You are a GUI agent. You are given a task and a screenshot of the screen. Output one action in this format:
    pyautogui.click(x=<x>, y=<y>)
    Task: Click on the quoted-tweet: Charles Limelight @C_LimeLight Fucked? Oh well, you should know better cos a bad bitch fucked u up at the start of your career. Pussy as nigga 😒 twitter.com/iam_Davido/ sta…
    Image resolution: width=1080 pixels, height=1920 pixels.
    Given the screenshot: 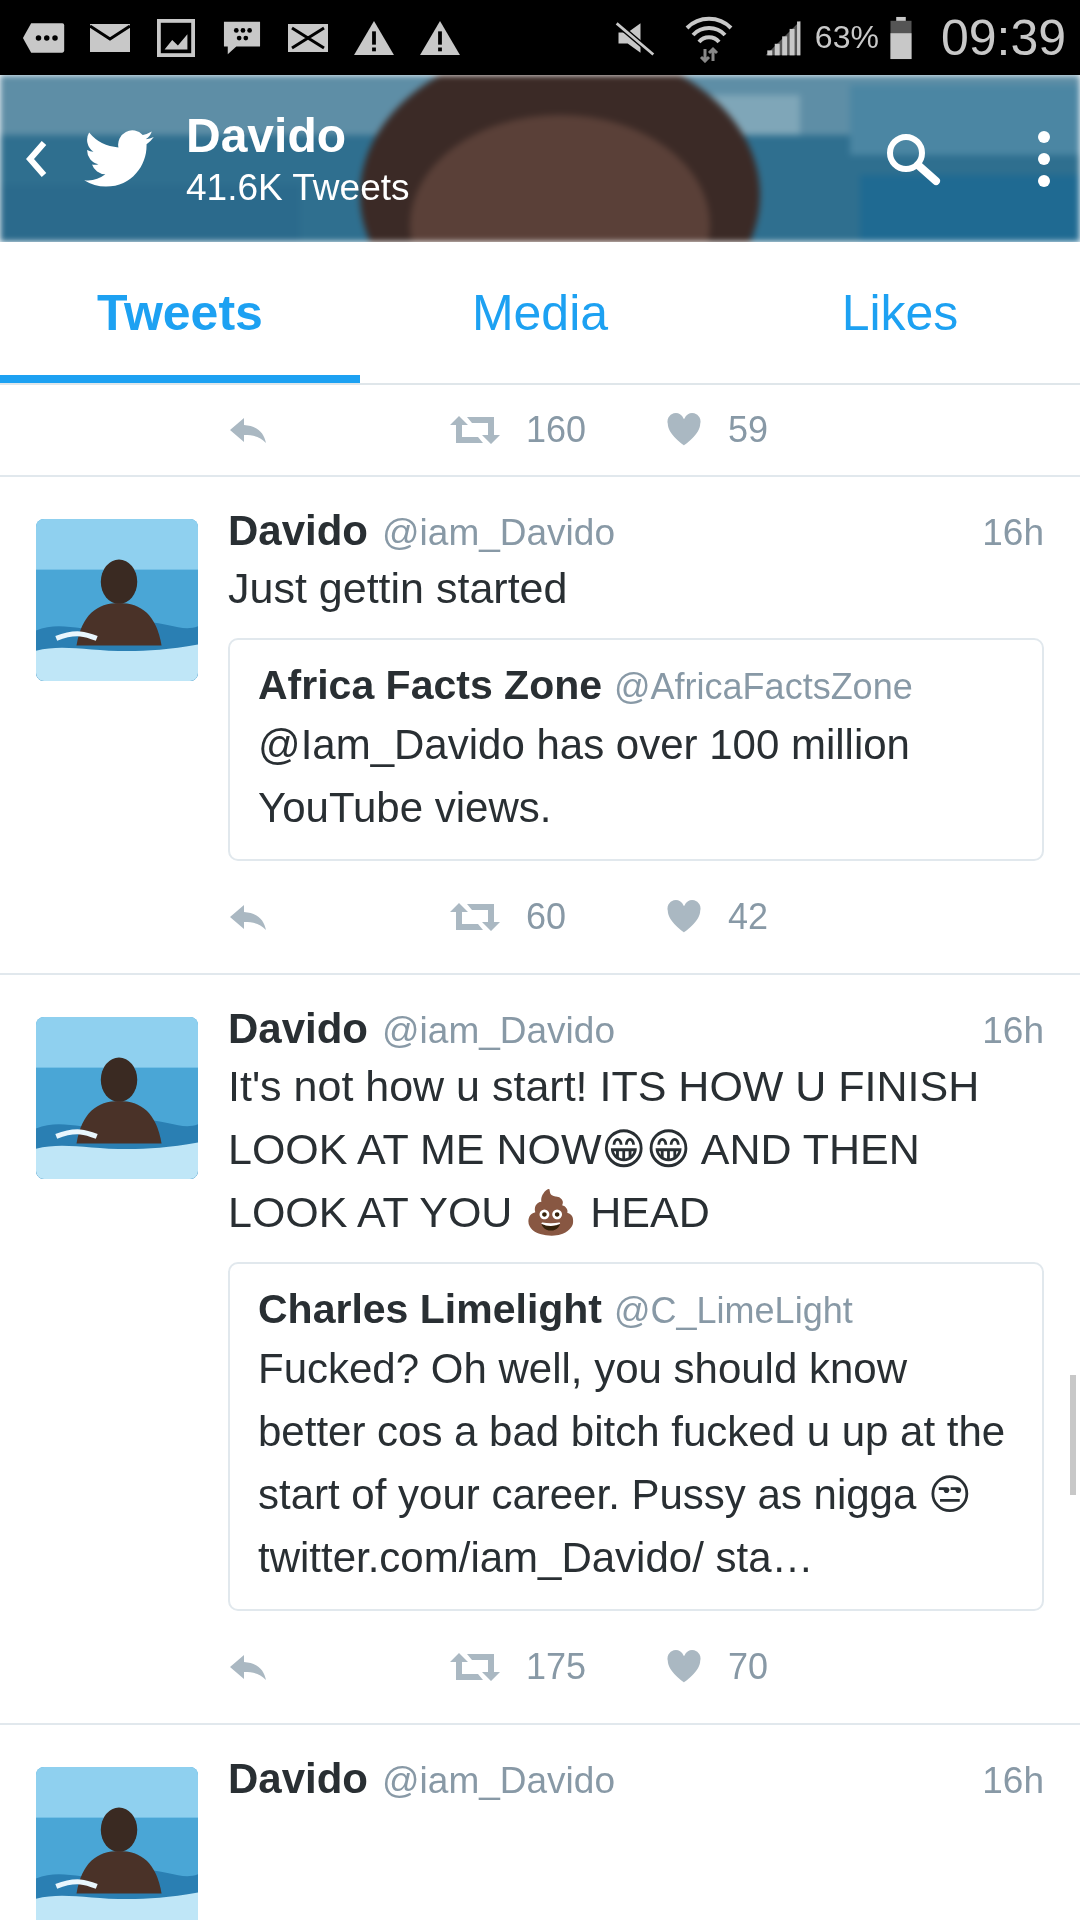 What is the action you would take?
    pyautogui.click(x=636, y=1436)
    